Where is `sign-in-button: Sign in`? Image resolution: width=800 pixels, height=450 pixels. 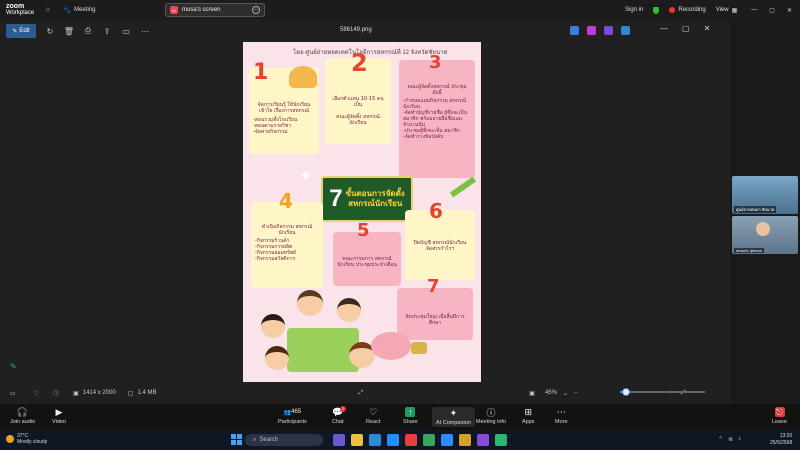 sign-in-button: Sign in is located at coordinates (634, 10).